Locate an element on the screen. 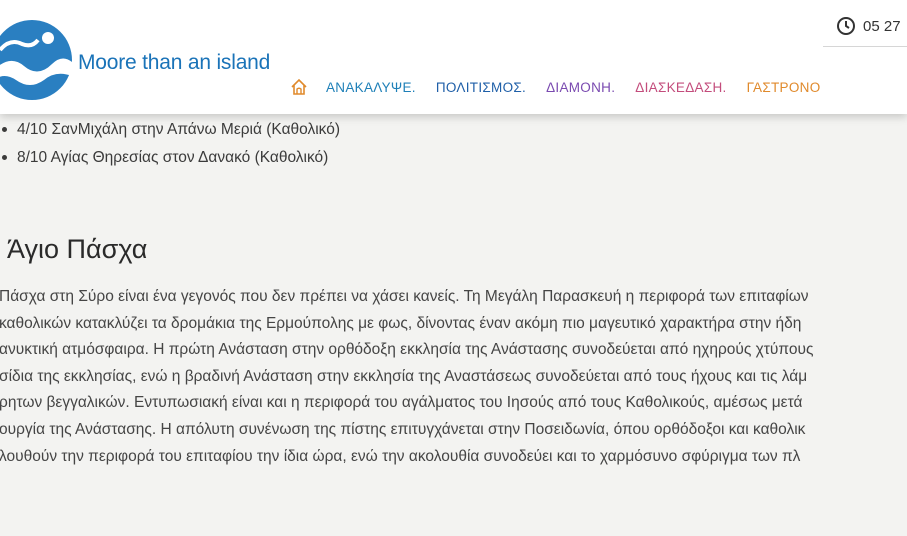  section-heading: Άγιο Πάσχα is located at coordinates (77, 249).